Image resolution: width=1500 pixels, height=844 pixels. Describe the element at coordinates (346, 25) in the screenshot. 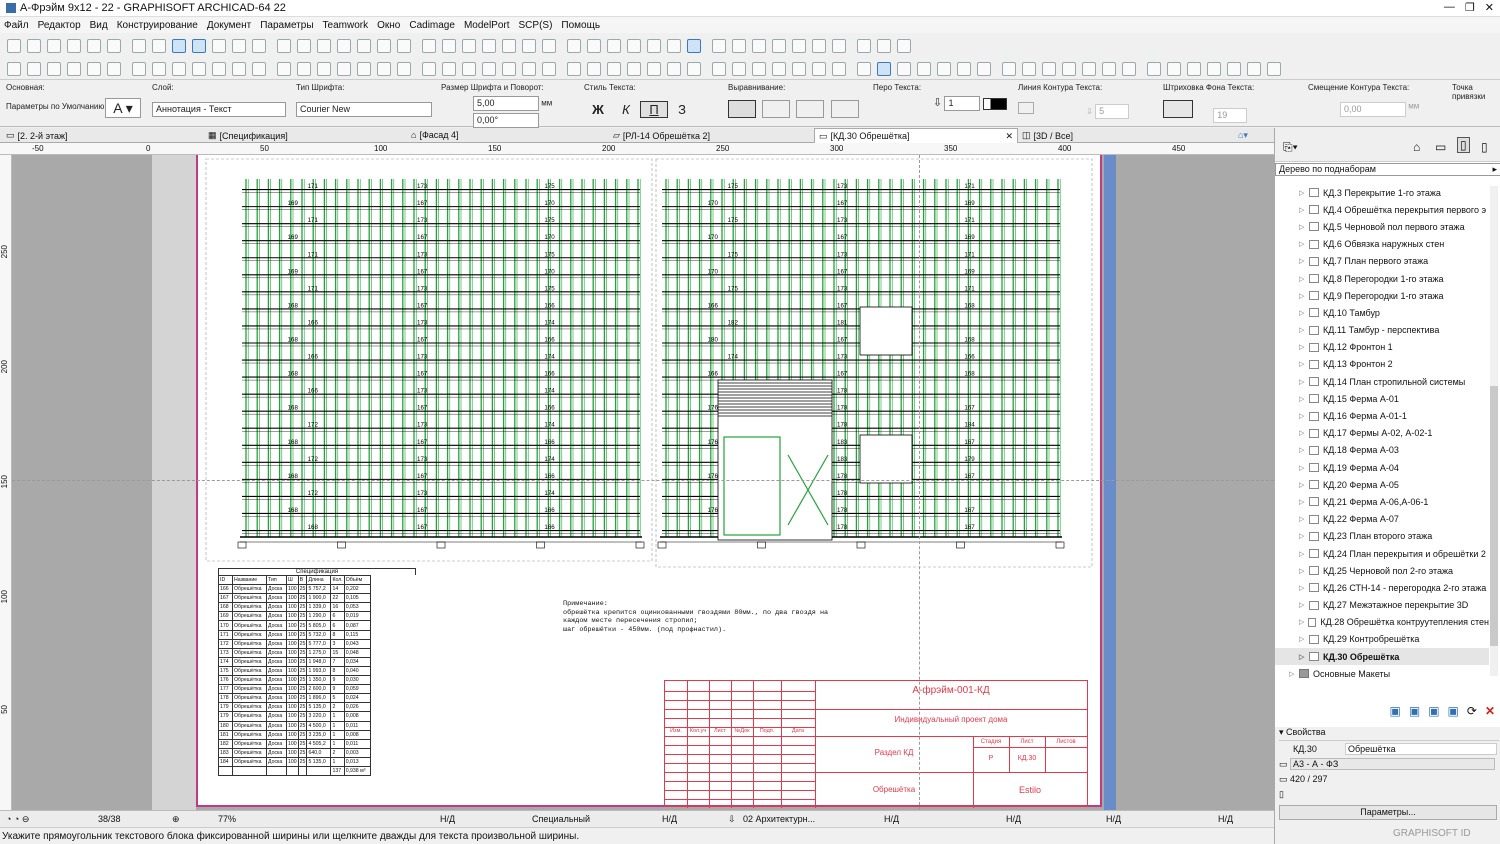

I see `menu-item-6: Teamwork` at that location.